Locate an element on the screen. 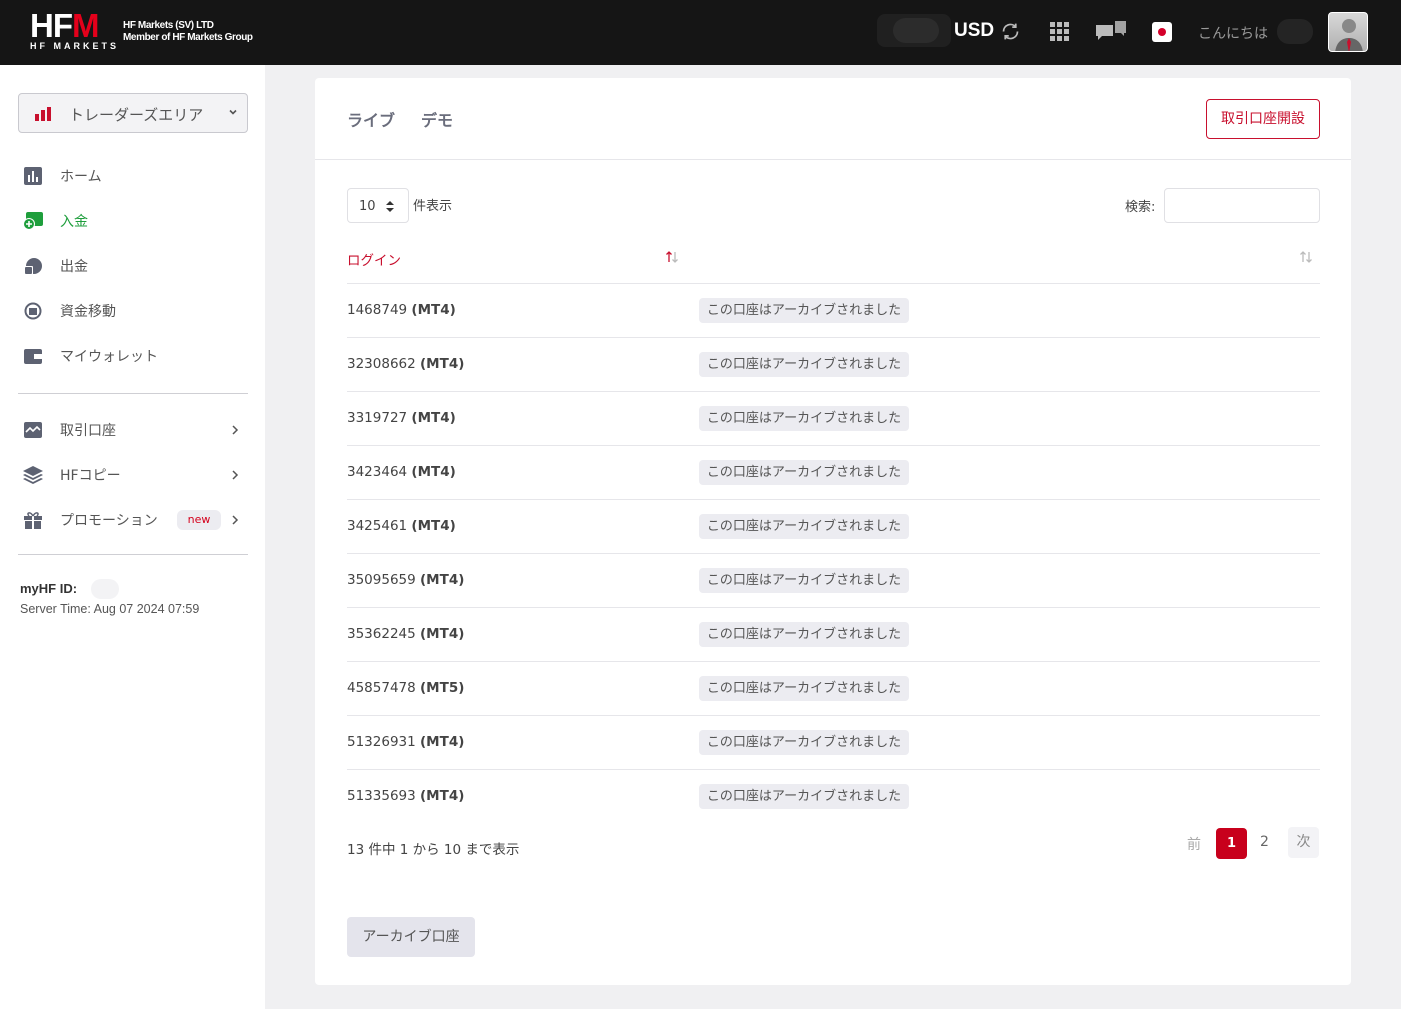  deposit-icon is located at coordinates (33, 221).